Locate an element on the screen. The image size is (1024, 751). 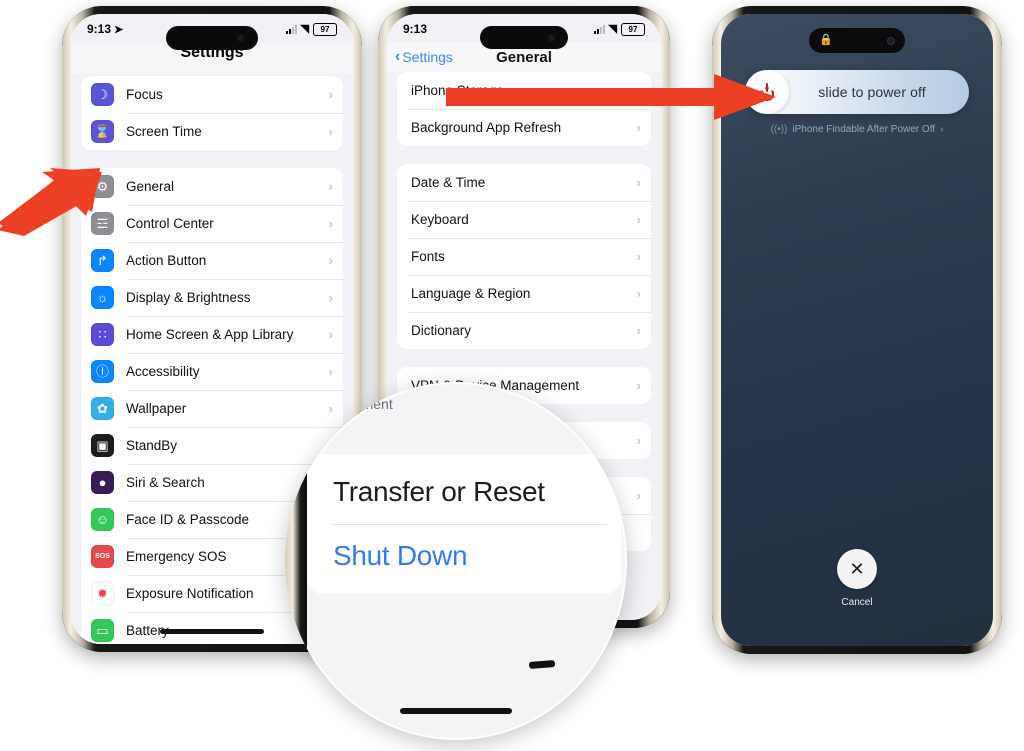
settings-group: ☽ Focus › ⌛ Screen Time › is located at coordinates (212, 113).